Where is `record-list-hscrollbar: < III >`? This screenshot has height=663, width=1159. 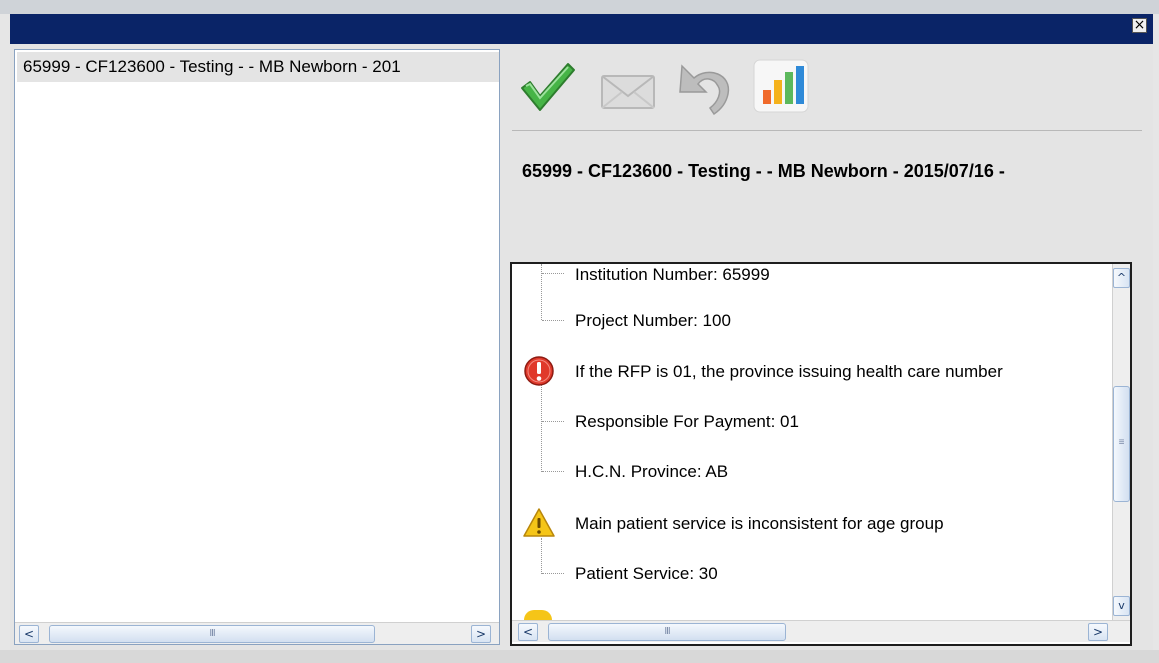
record-list-hscrollbar: < III > is located at coordinates (257, 633).